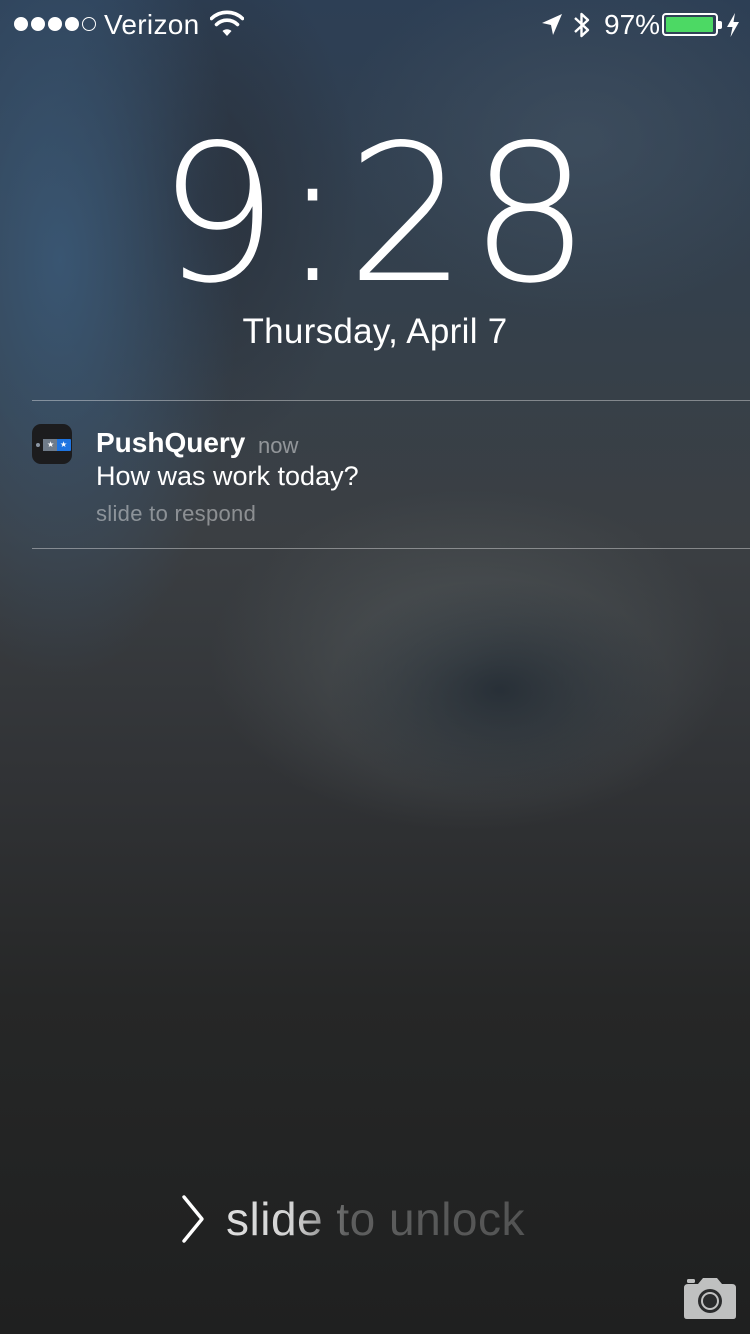 The width and height of the screenshot is (750, 1334). Describe the element at coordinates (375, 25) in the screenshot. I see `status-bar: Verizon 97%` at that location.